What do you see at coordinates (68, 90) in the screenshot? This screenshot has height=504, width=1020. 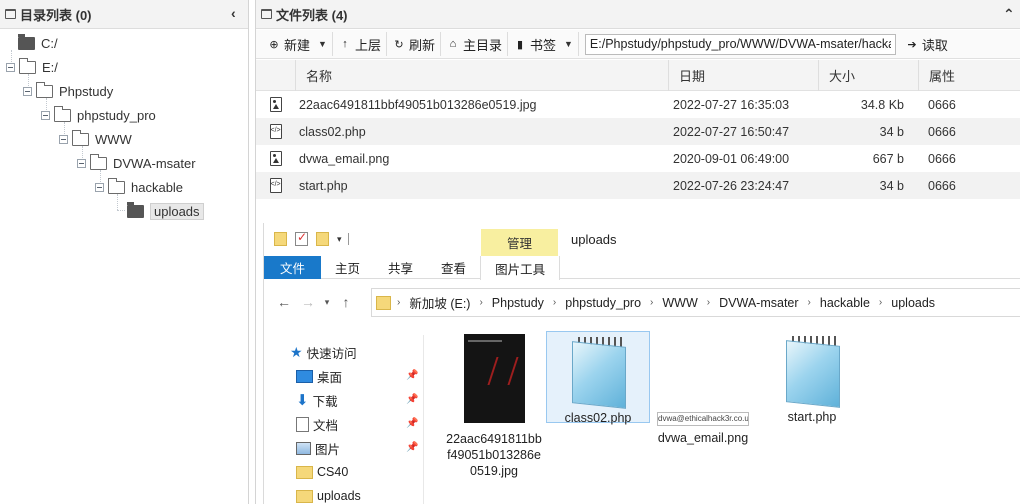 I see `tree-node-phpstudy: Phpstudy` at bounding box center [68, 90].